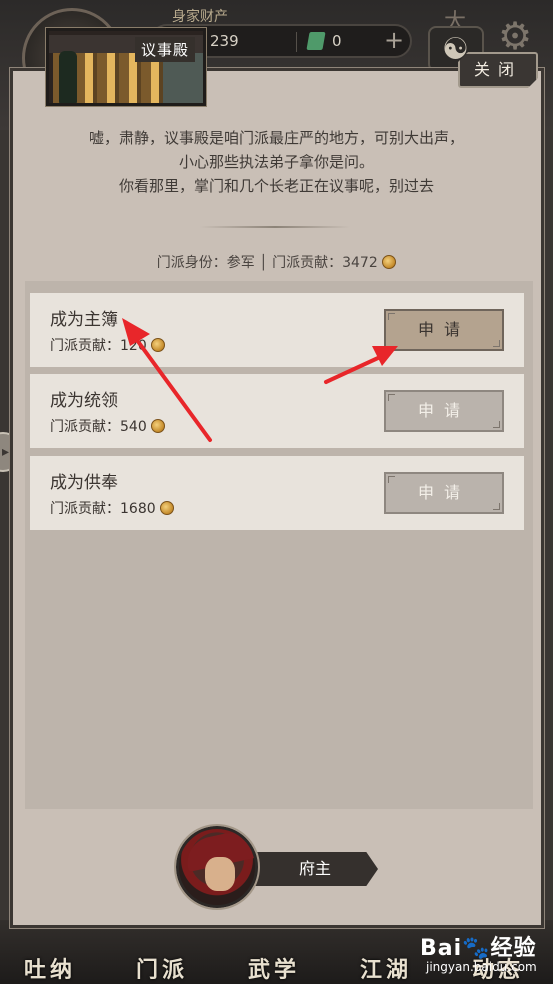 This screenshot has width=553, height=984. What do you see at coordinates (200, 17) in the screenshot?
I see `wealth-label: 身家财产` at bounding box center [200, 17].